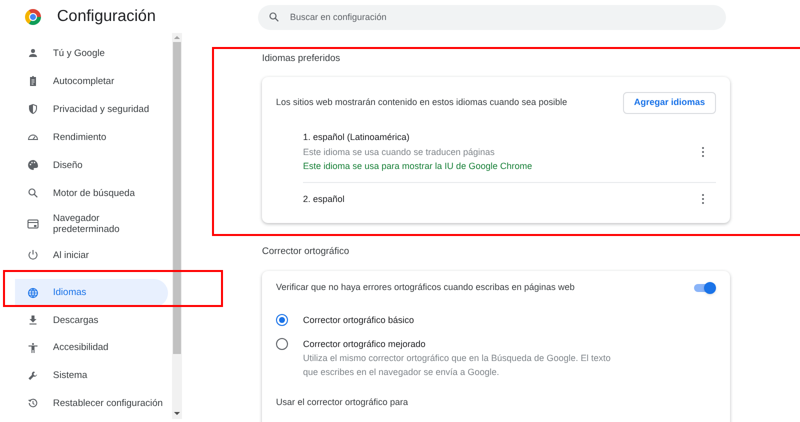 This screenshot has height=422, width=800. Describe the element at coordinates (302, 59) in the screenshot. I see `section-title: Idiomas preferidos` at that location.